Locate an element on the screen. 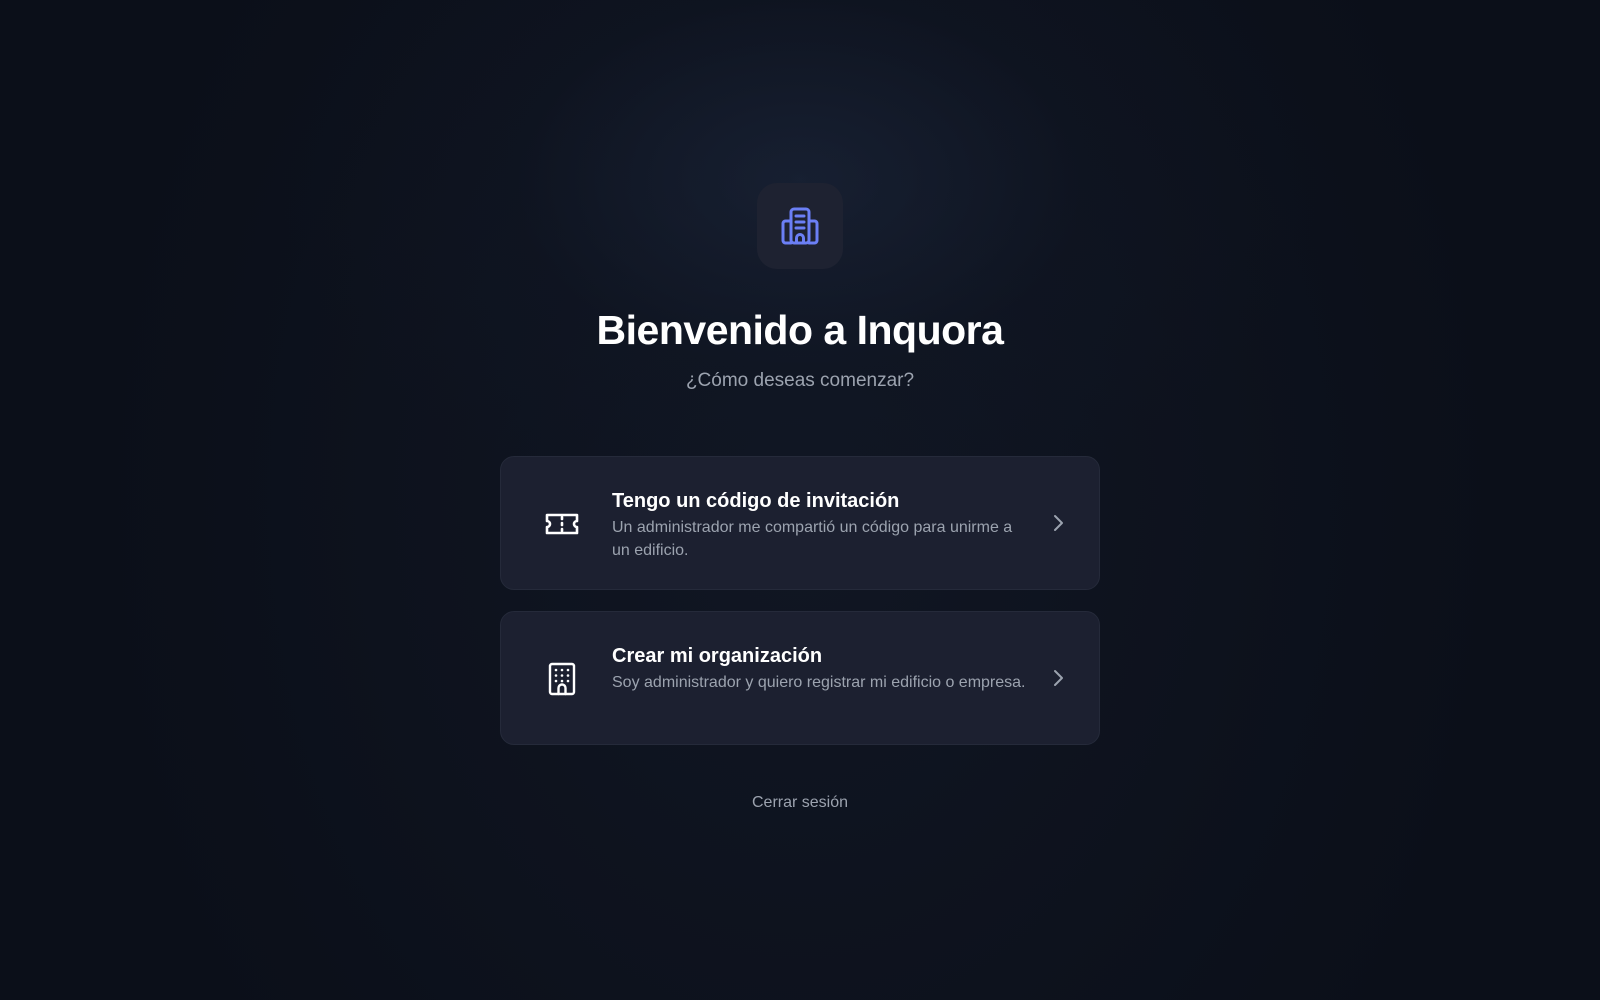 The width and height of the screenshot is (1600, 1000). option-title: Crear mi organización is located at coordinates (717, 656).